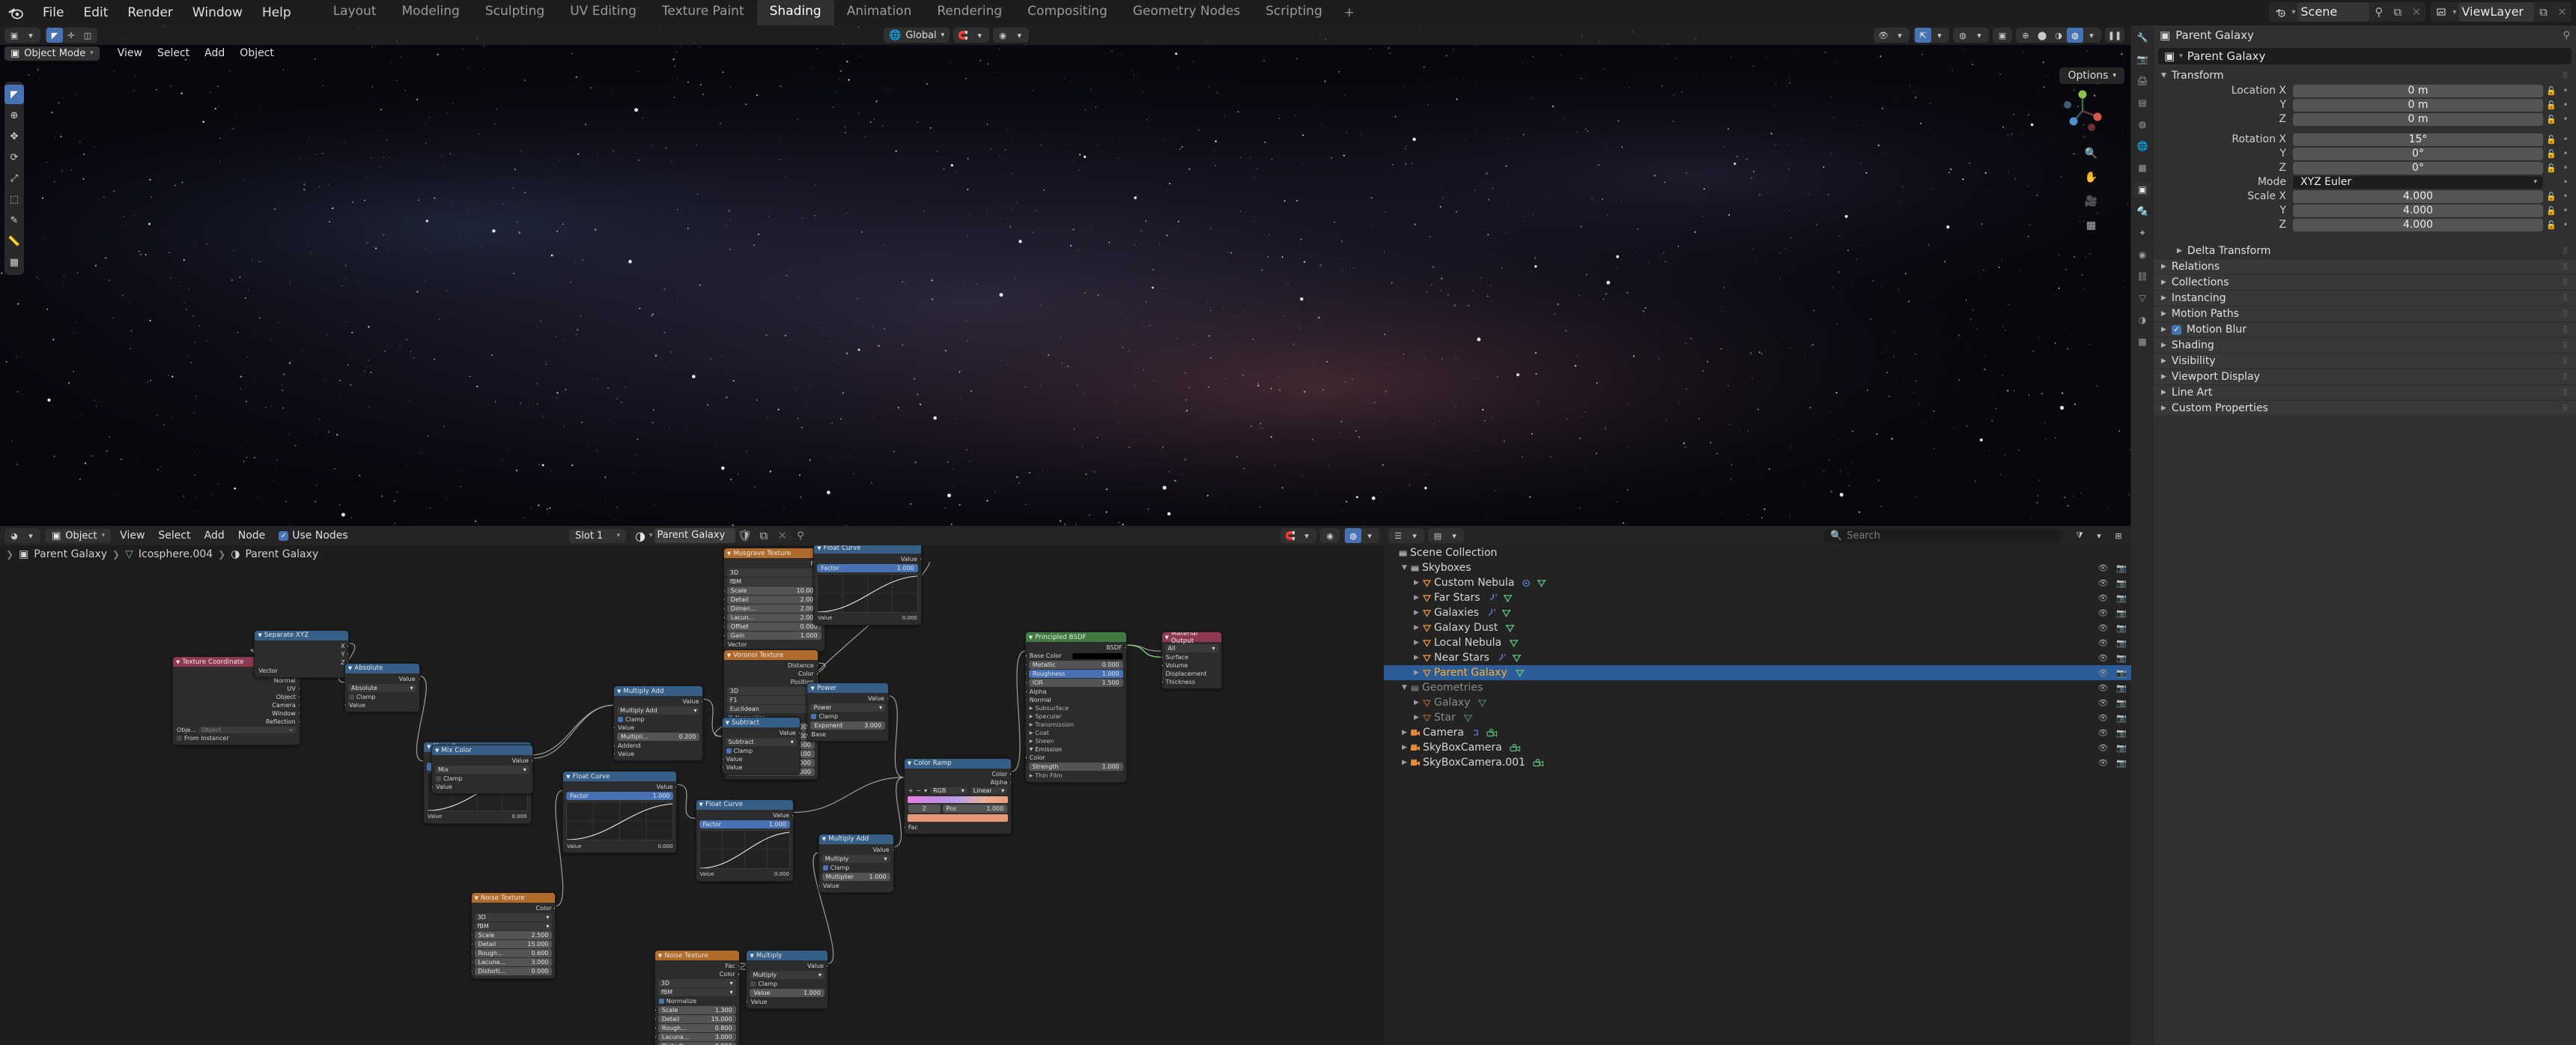 The height and width of the screenshot is (1045, 2576). What do you see at coordinates (2551, 197) in the screenshot?
I see `lock-icon: 🔓` at bounding box center [2551, 197].